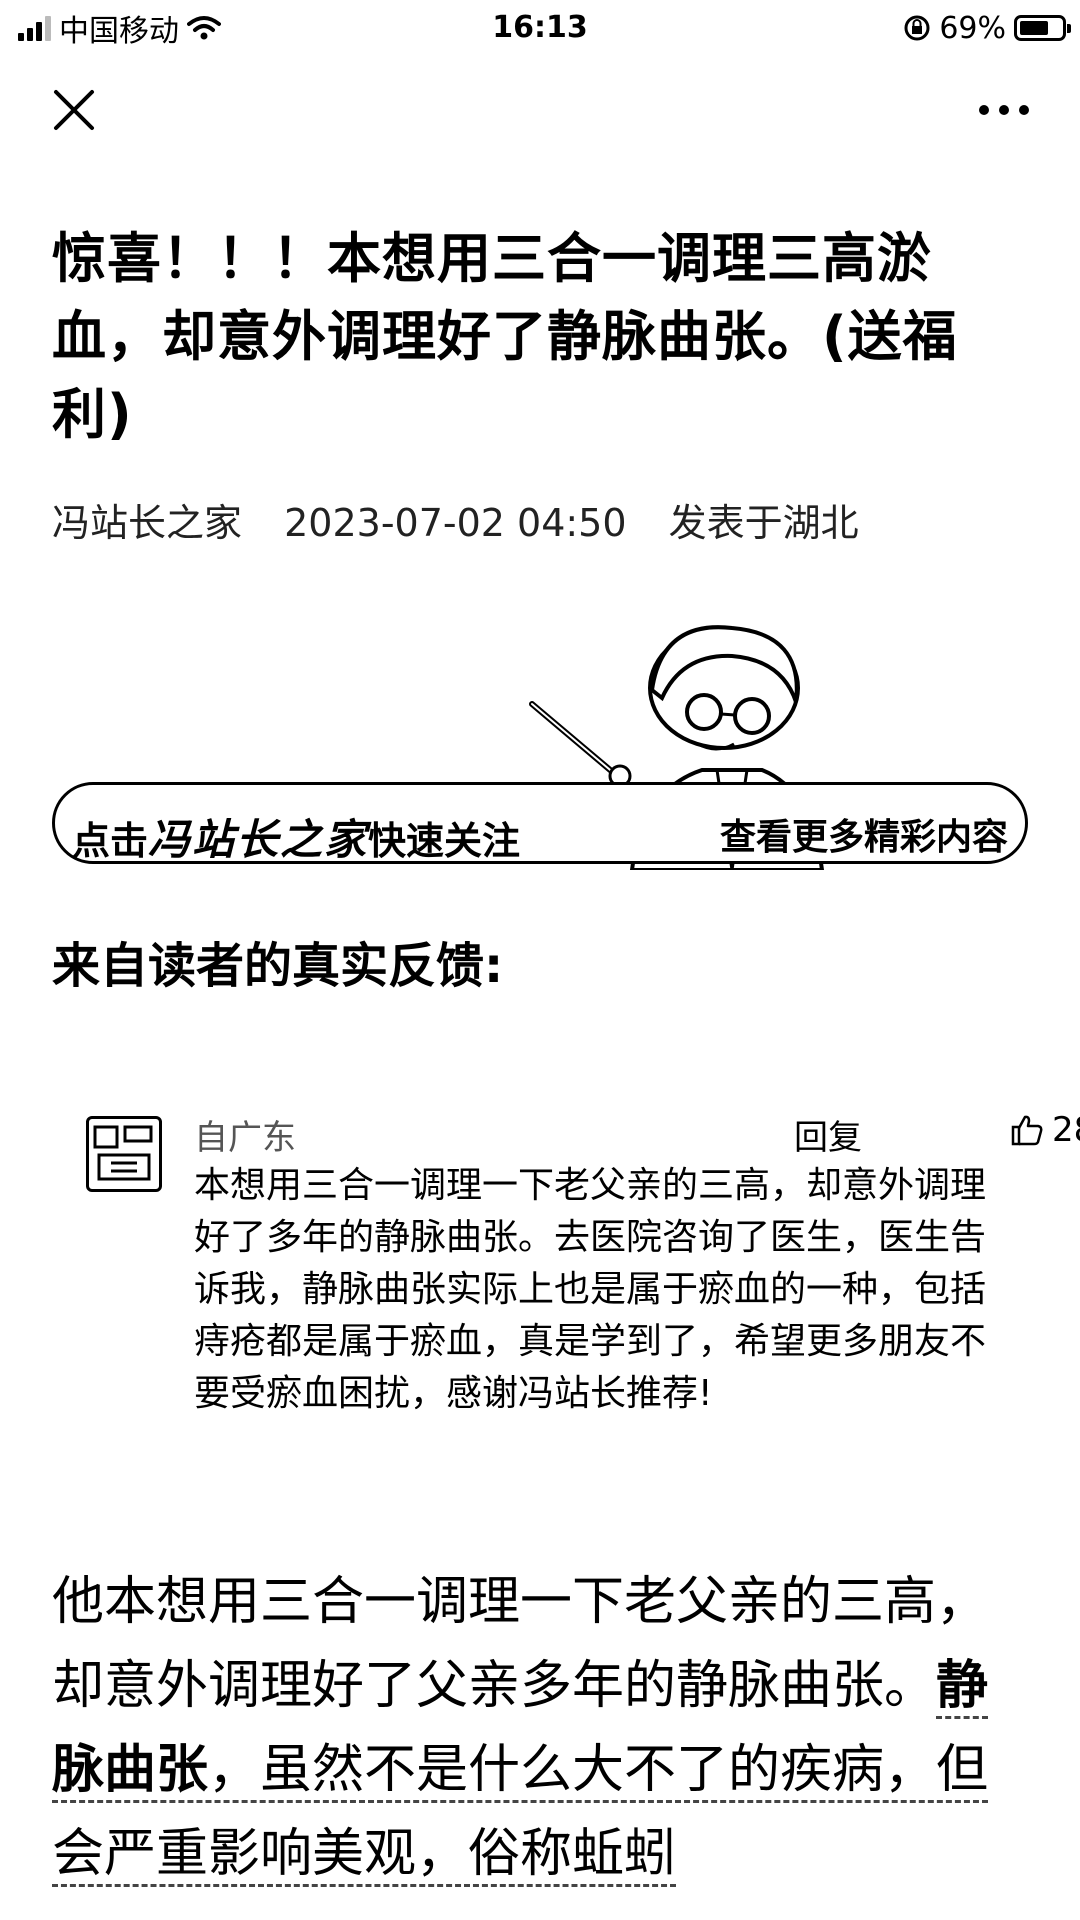 This screenshot has width=1080, height=1920. I want to click on reply-button: 回复, so click(828, 1134).